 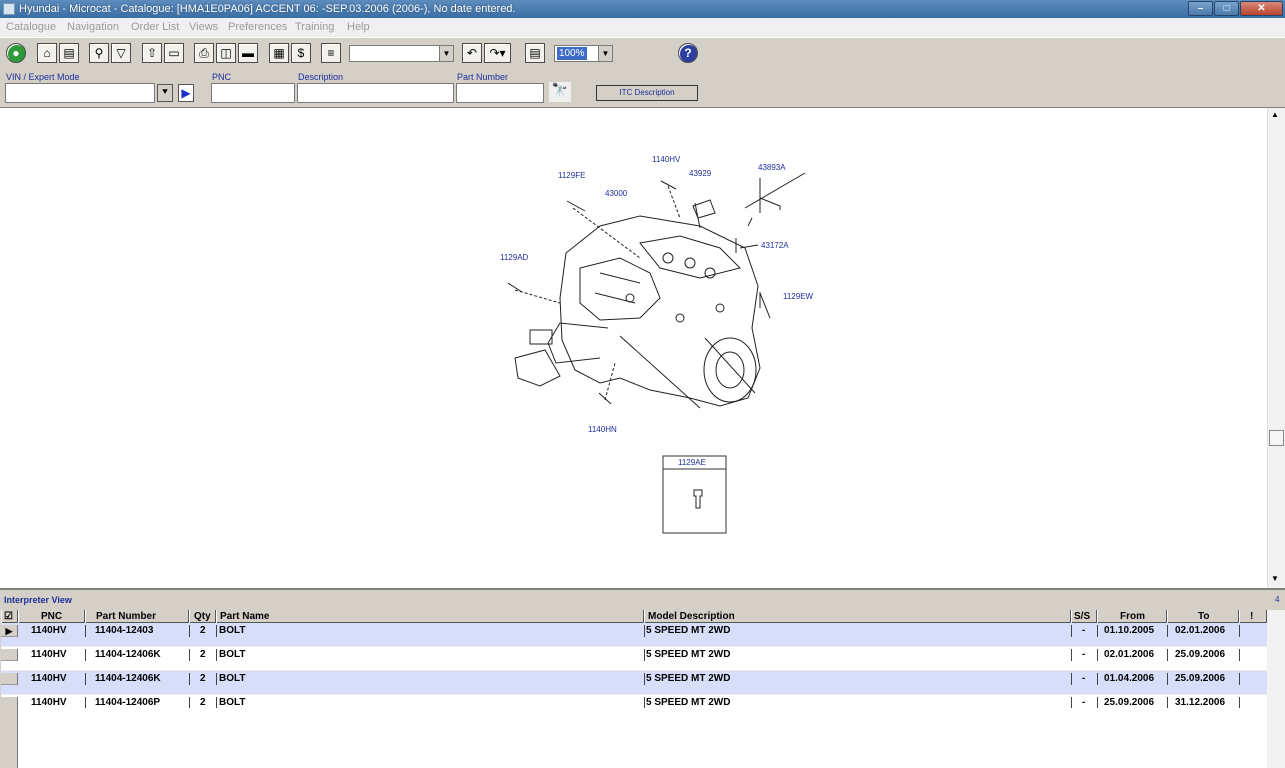 I want to click on pnc-label: PNC, so click(x=222, y=77).